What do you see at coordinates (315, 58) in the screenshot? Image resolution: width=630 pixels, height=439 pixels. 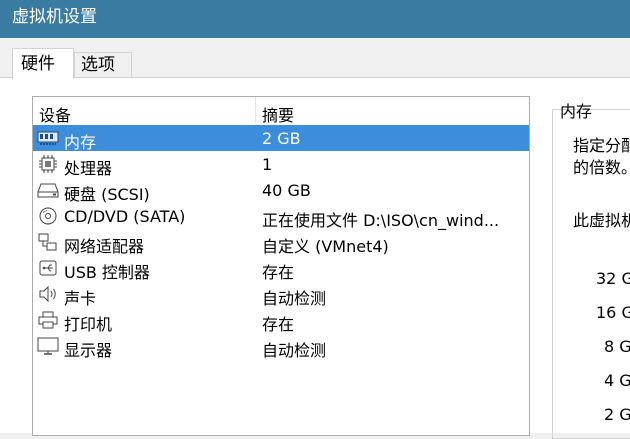 I see `tab-strip: 硬件 选项` at bounding box center [315, 58].